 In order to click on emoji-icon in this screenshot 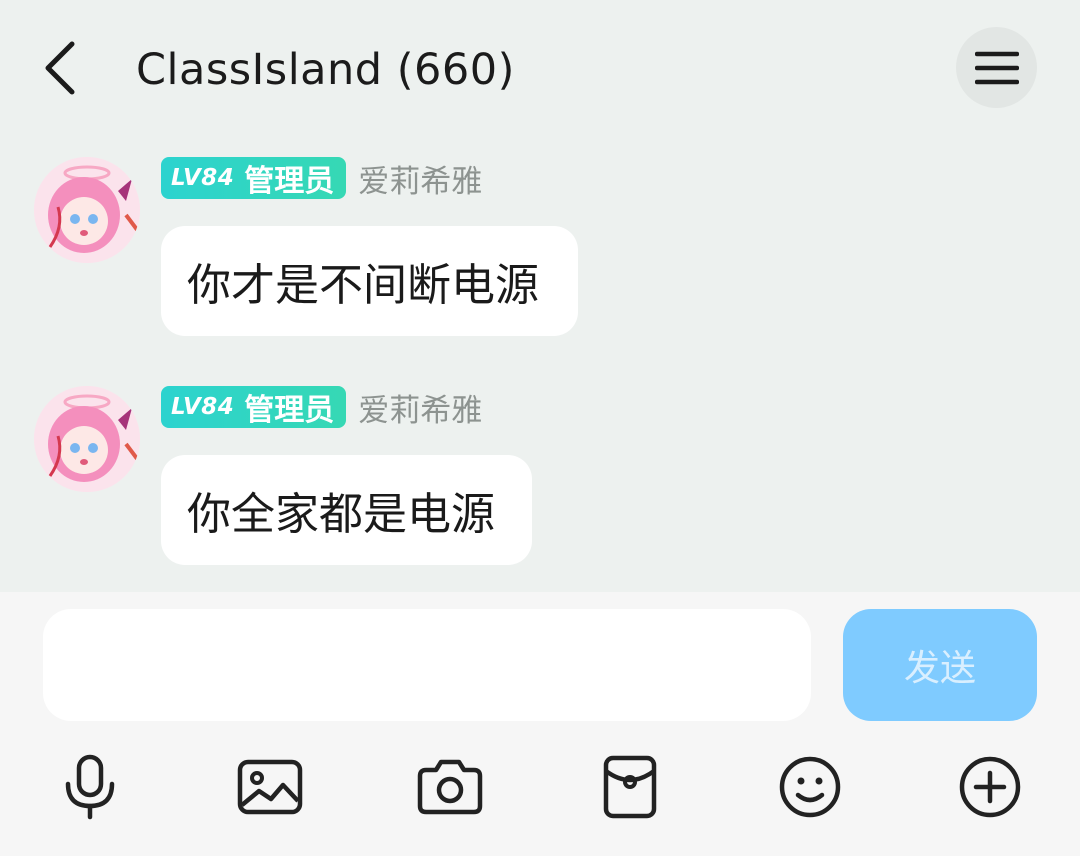, I will do `click(810, 787)`.